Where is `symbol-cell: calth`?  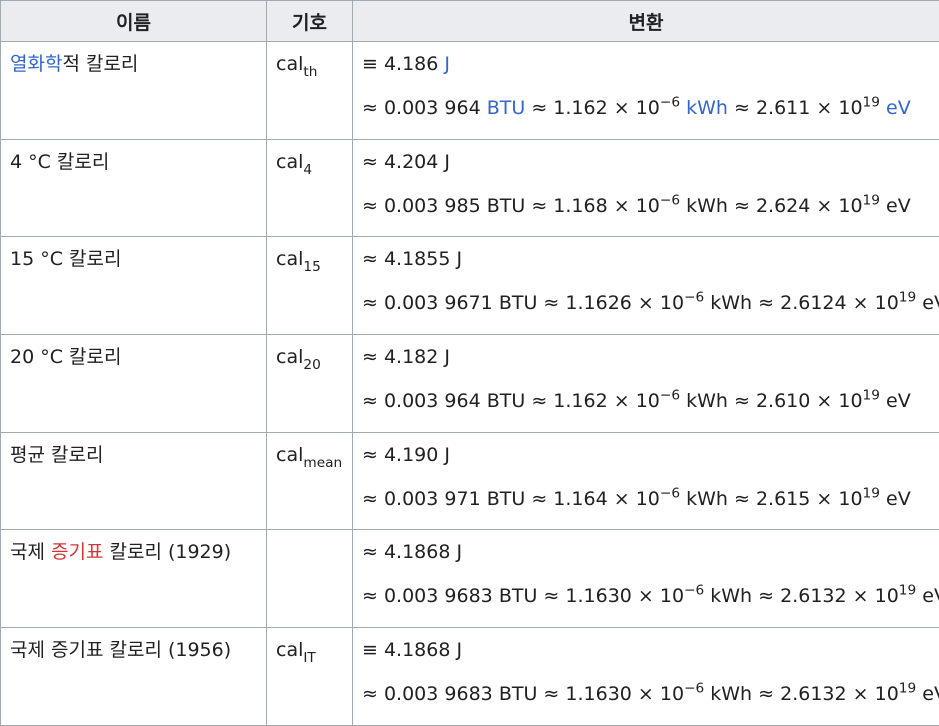
symbol-cell: calth is located at coordinates (310, 91).